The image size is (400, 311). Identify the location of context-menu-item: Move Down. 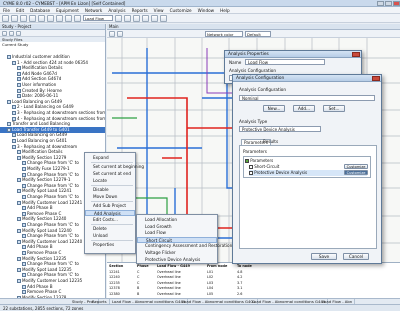
(110, 197).